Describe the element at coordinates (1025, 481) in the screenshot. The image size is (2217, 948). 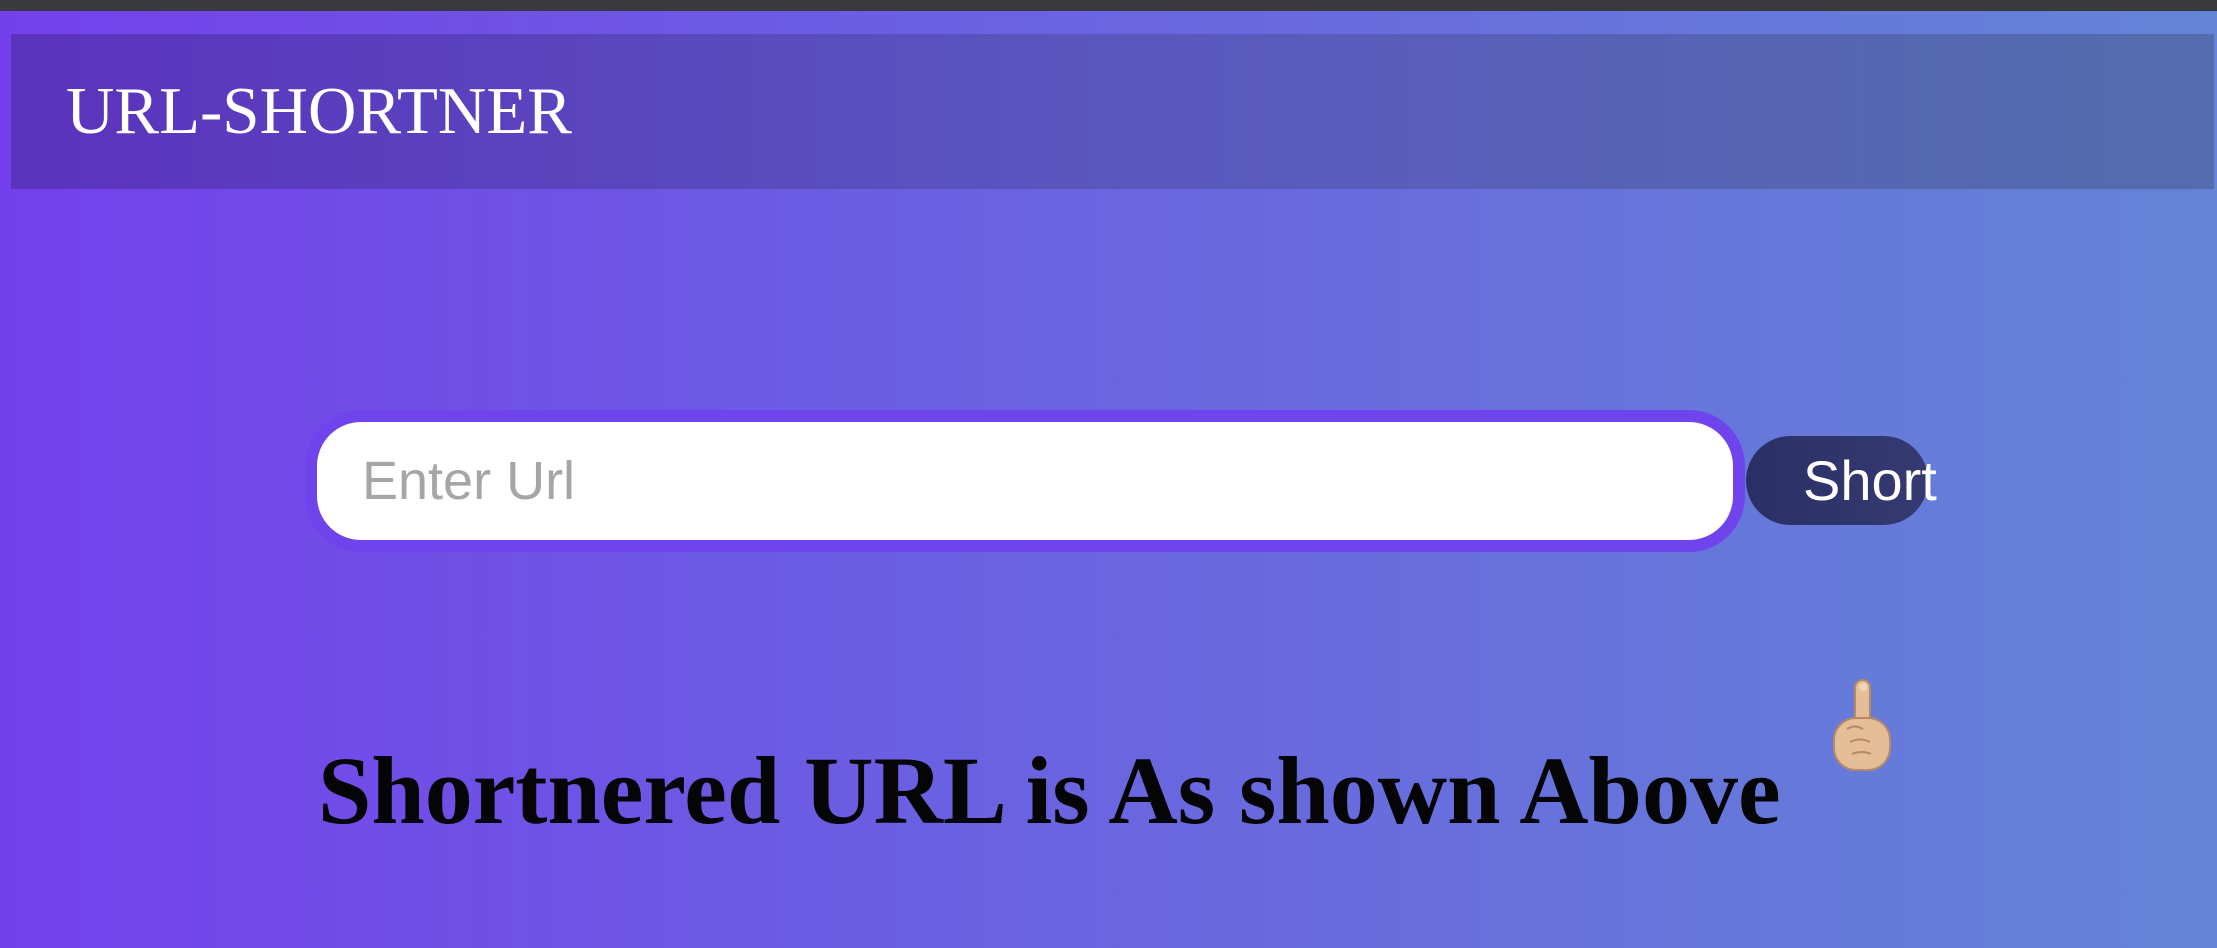
I see `url-input` at that location.